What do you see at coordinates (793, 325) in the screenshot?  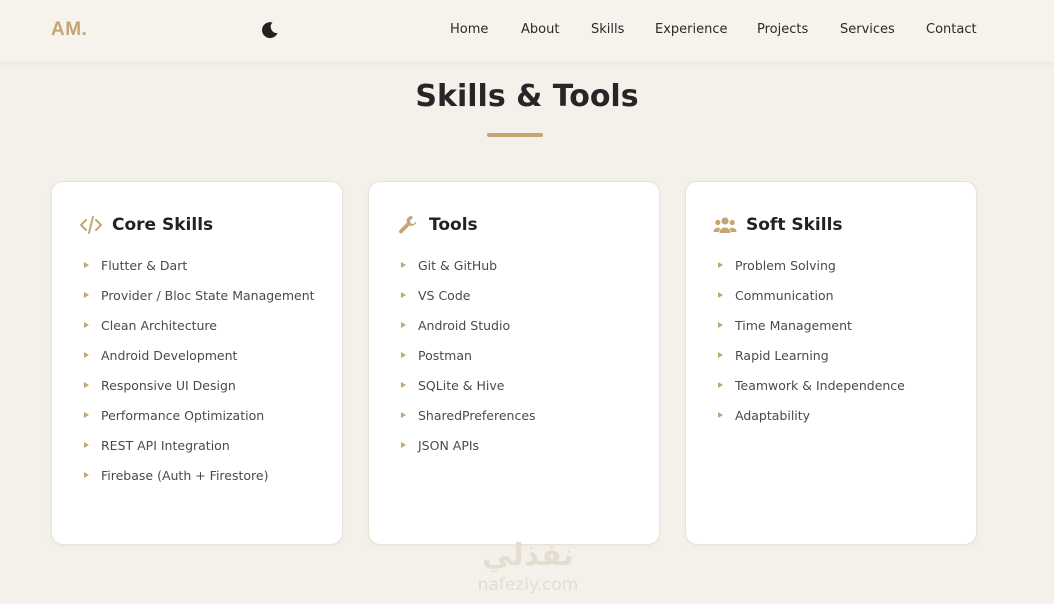 I see `list-item-label: Time Management` at bounding box center [793, 325].